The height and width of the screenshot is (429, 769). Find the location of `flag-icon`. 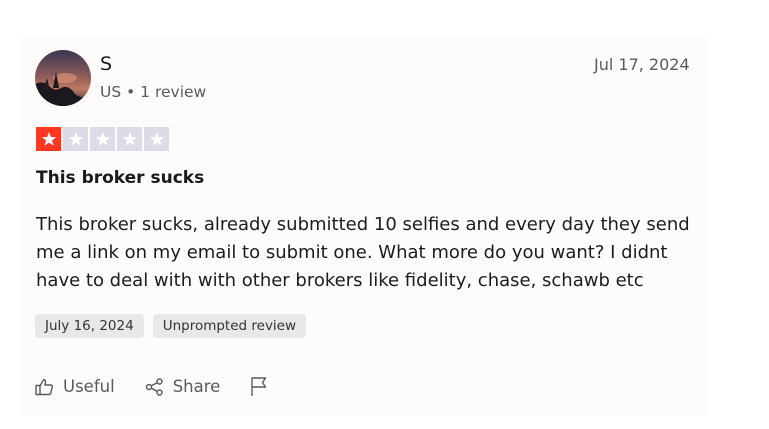

flag-icon is located at coordinates (259, 386).